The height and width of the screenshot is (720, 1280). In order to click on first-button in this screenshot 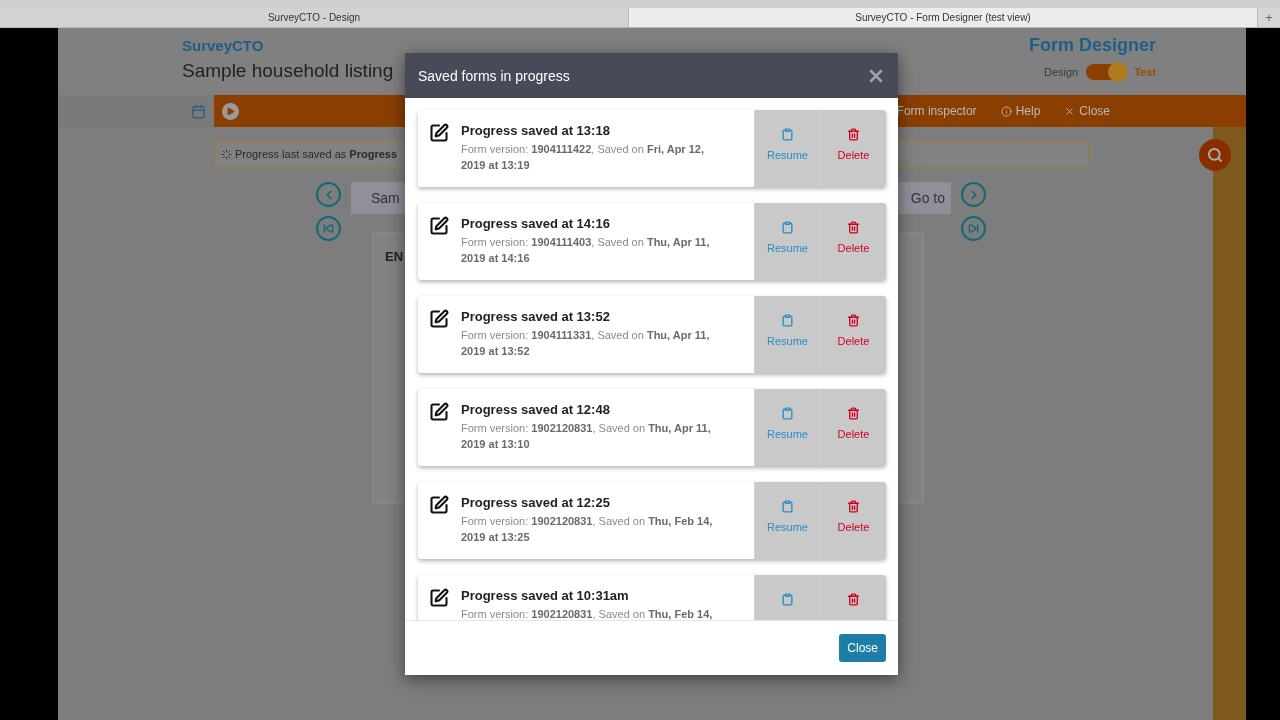, I will do `click(328, 228)`.